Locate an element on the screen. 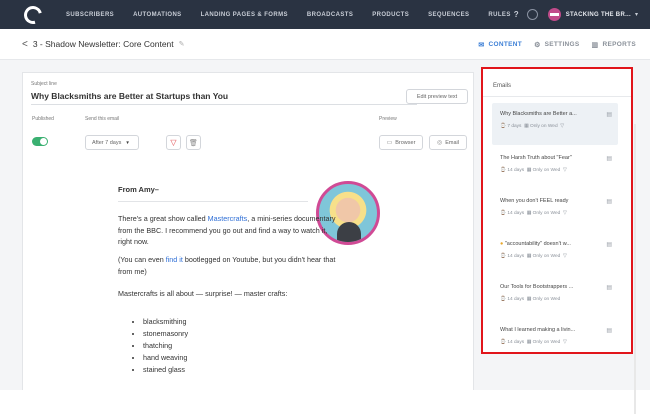  published-label: Published is located at coordinates (43, 119).